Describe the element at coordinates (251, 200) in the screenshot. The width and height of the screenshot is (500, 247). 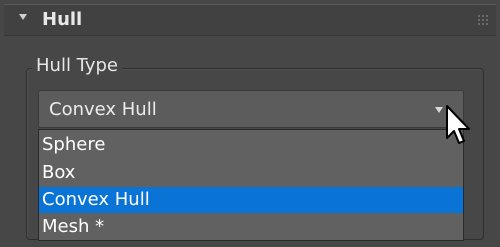
I see `option-convex-hull: Convex Hull` at that location.